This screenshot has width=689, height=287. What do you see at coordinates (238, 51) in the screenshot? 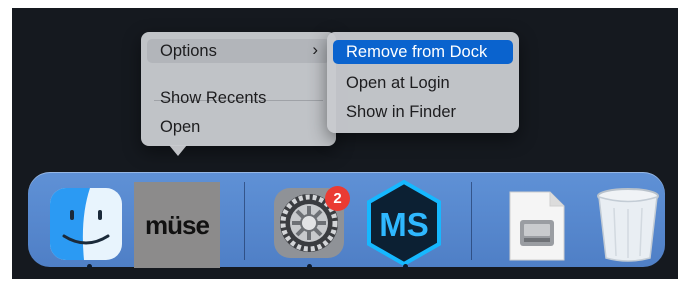
I see `menu-item-options: Options ›` at bounding box center [238, 51].